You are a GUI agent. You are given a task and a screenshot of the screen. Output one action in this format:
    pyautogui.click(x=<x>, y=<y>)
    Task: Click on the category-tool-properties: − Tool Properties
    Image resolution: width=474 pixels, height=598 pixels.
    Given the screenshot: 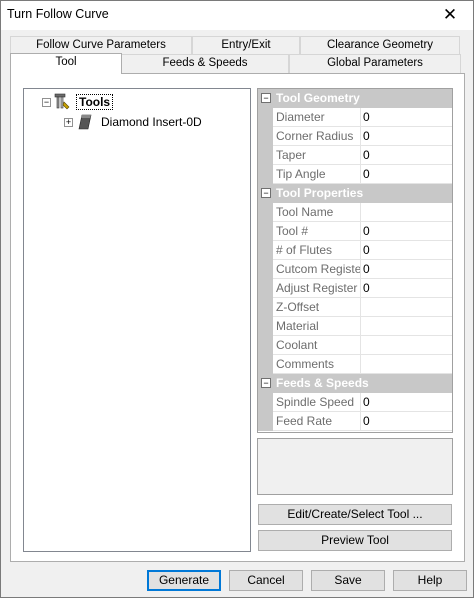 What is the action you would take?
    pyautogui.click(x=355, y=193)
    